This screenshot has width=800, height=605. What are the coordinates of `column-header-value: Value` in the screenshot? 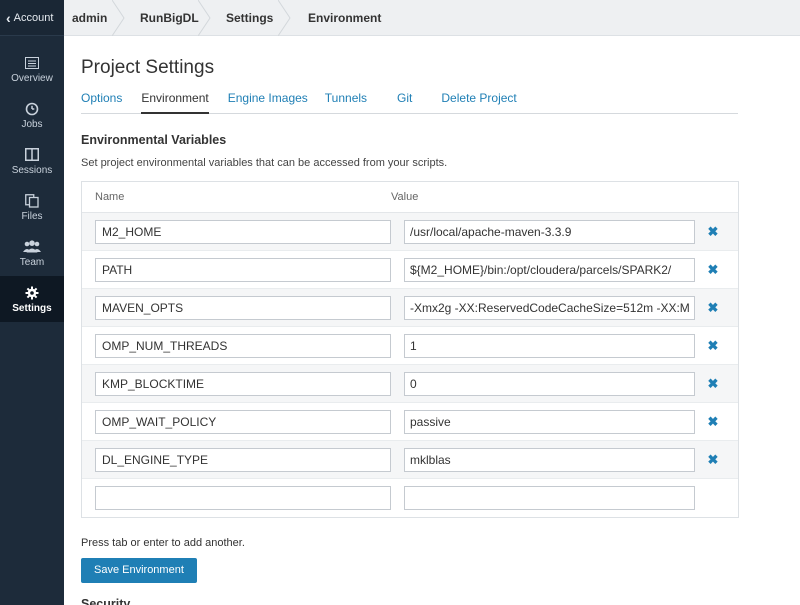 It's located at (405, 197).